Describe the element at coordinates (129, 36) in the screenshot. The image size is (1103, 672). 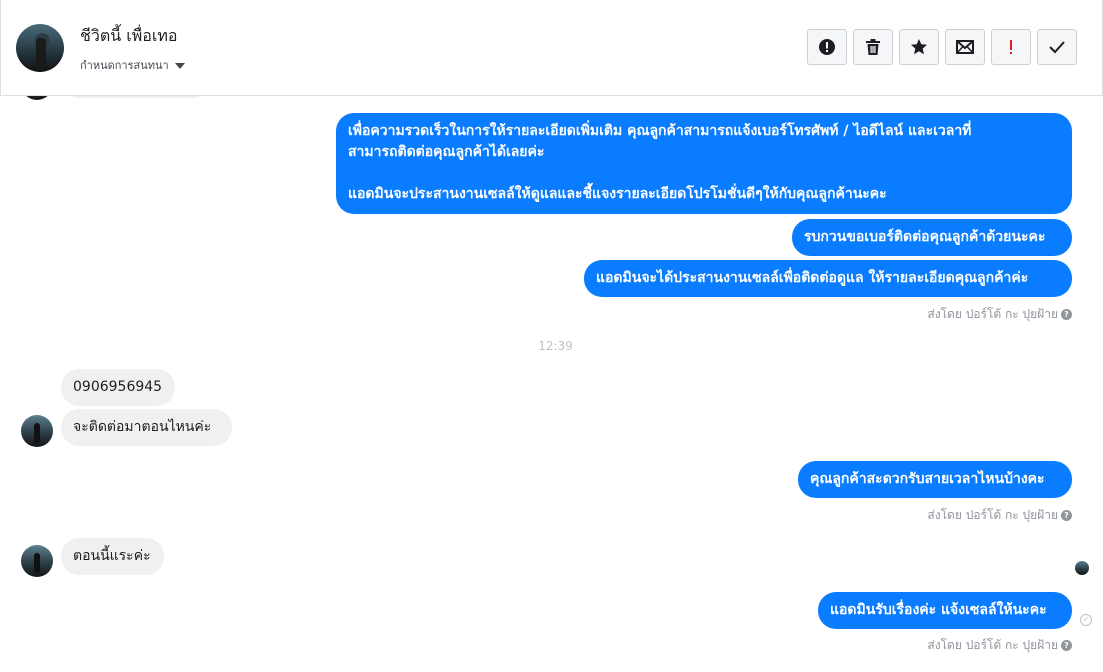
I see `contact-name: ชีวิตนี้ เพื่อเทอ` at that location.